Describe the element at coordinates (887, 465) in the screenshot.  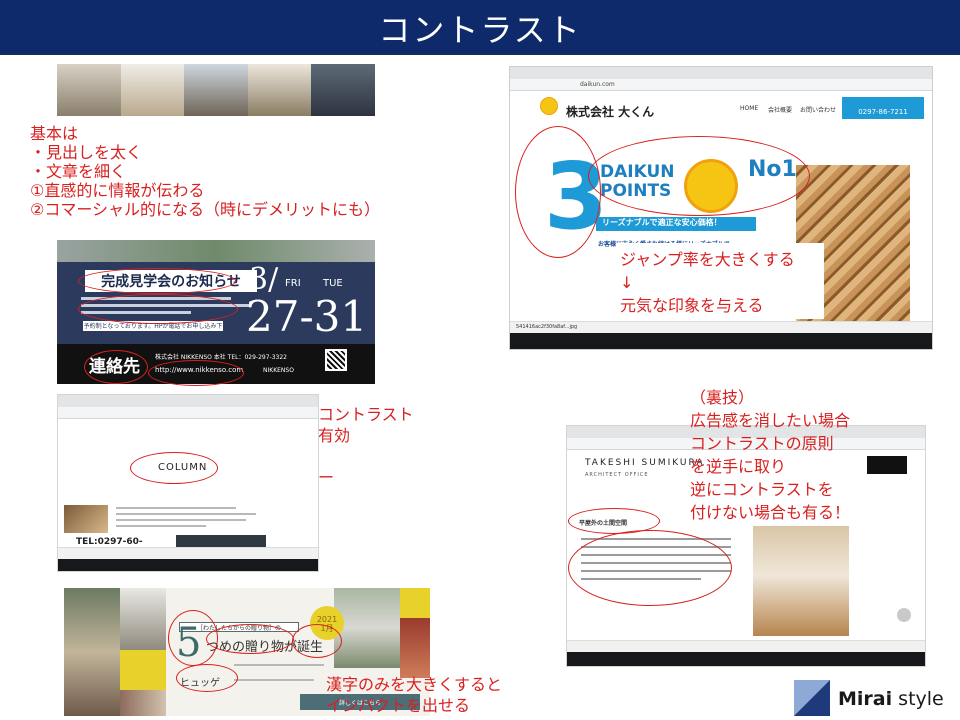
I see `black-block` at that location.